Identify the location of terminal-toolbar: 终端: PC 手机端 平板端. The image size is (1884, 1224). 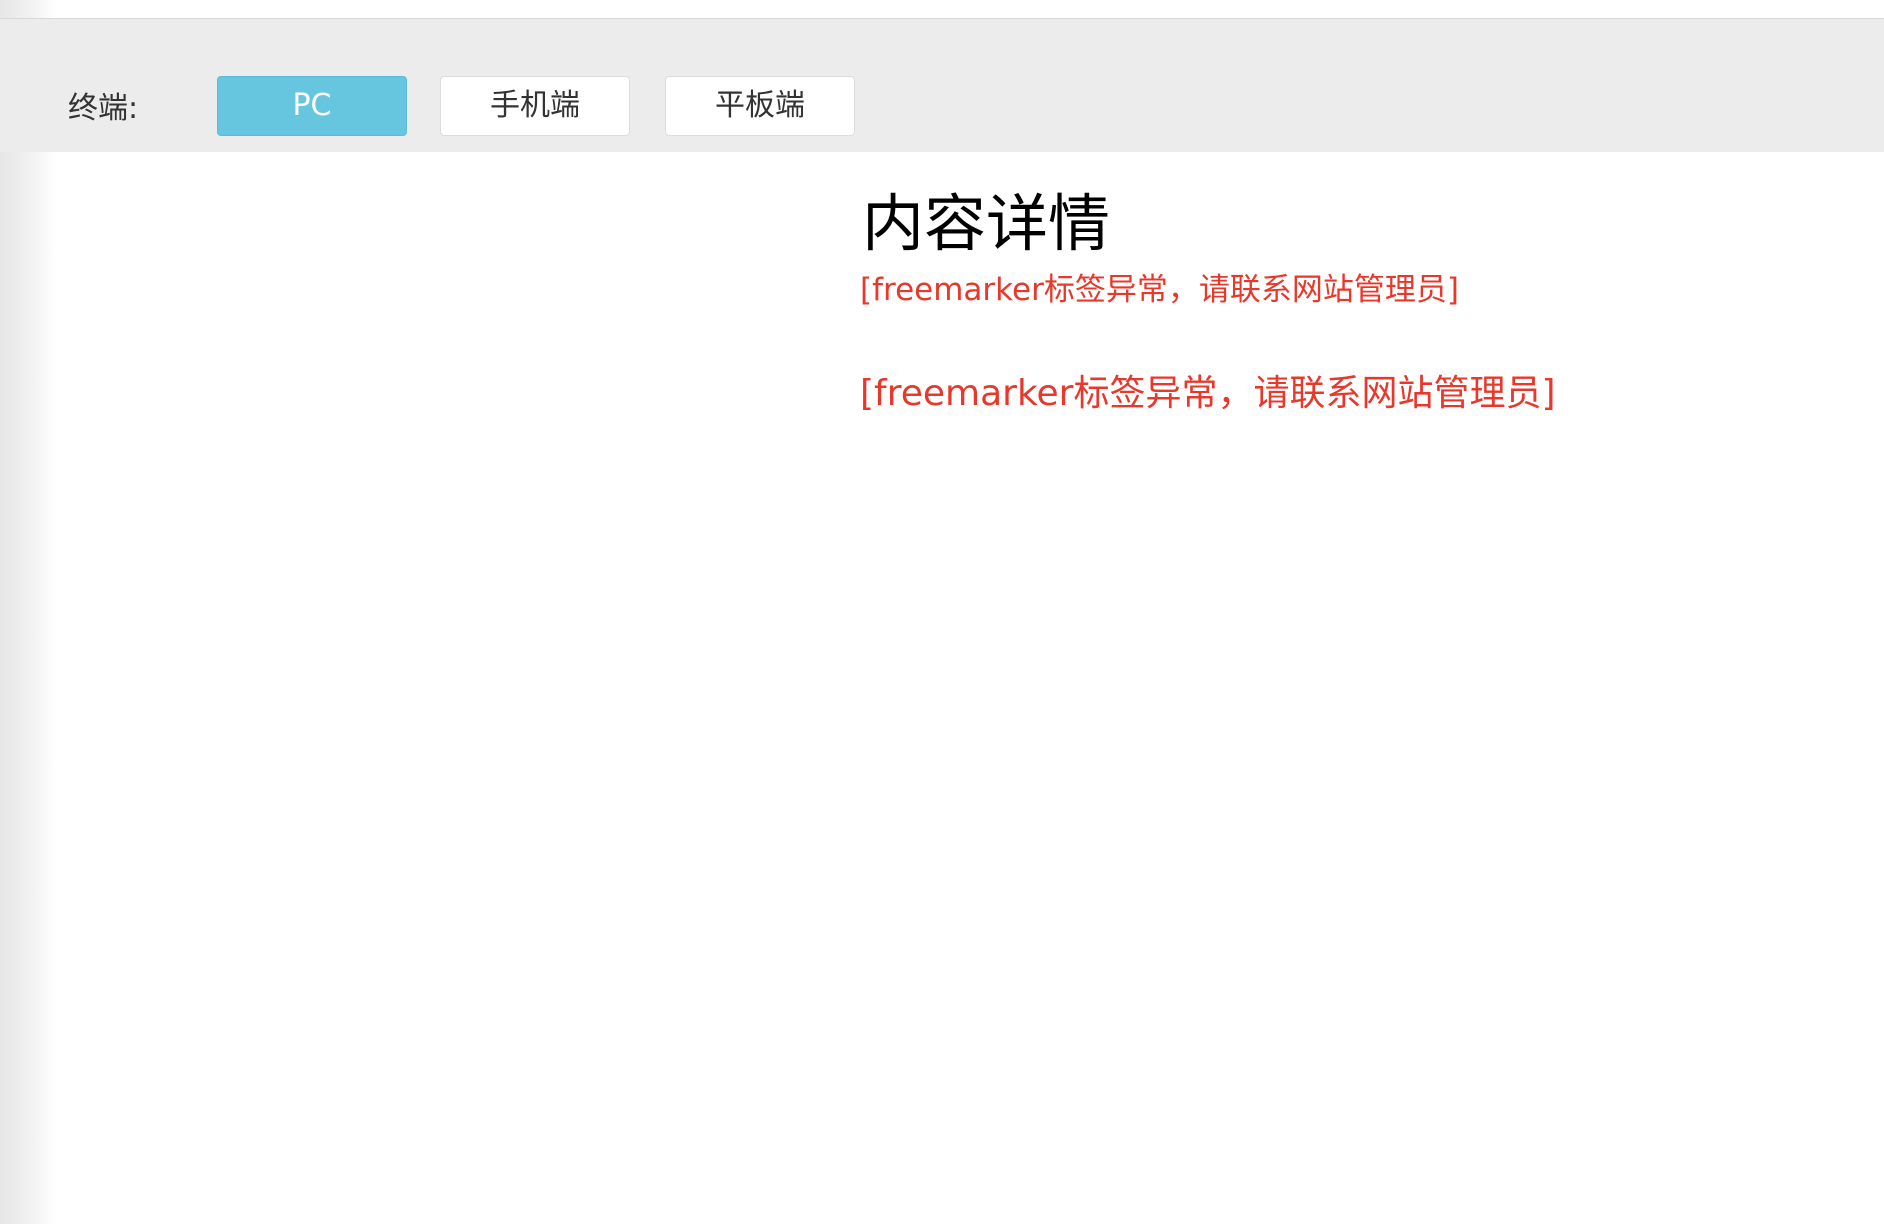
(942, 85).